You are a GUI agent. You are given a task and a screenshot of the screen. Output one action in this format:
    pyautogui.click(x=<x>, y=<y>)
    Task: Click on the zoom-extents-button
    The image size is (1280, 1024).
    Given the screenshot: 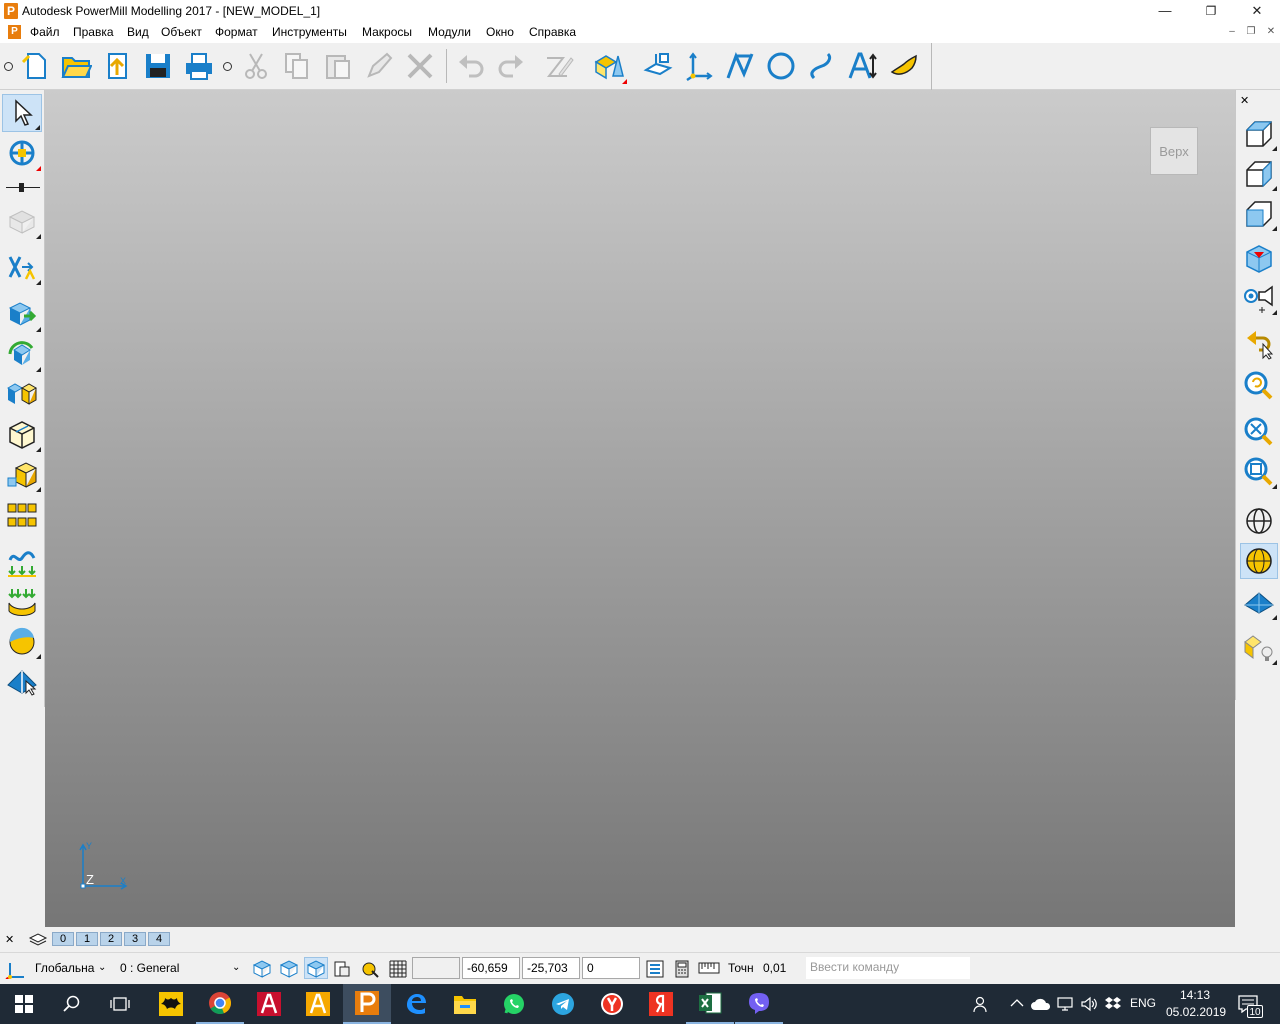 What is the action you would take?
    pyautogui.click(x=1259, y=432)
    